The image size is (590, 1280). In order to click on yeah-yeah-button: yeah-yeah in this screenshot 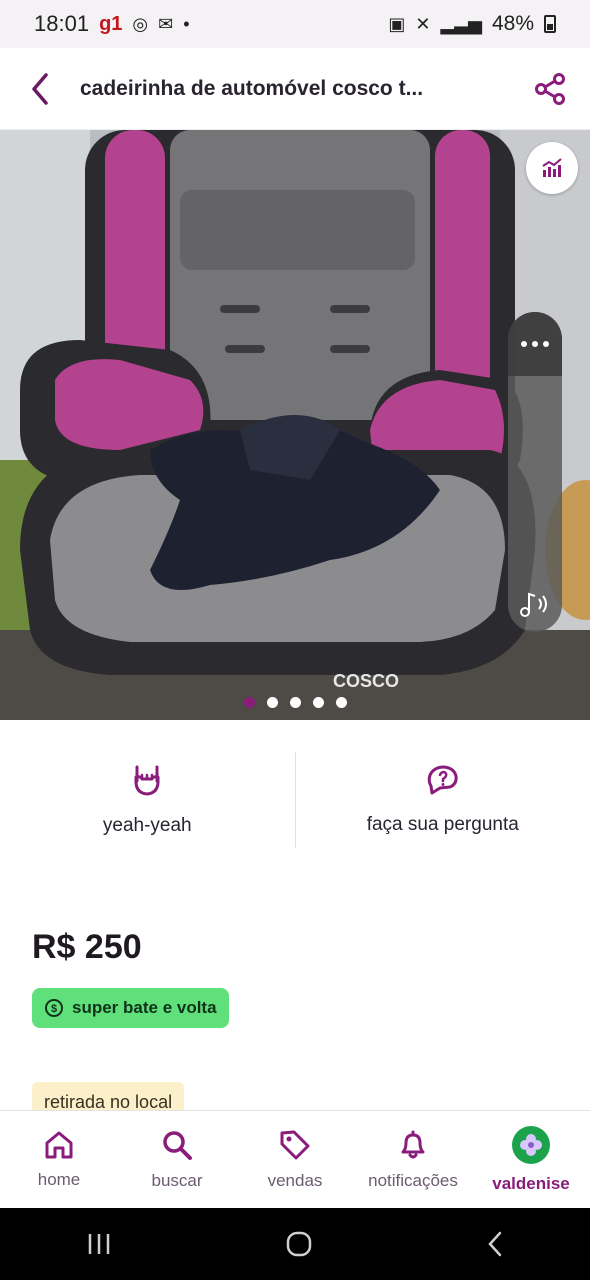, I will do `click(147, 800)`.